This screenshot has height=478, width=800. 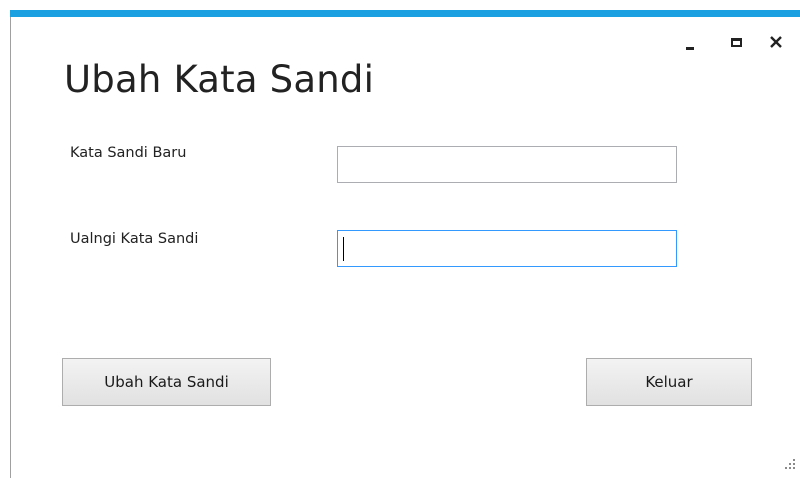 I want to click on resize-grip-icon, so click(x=790, y=464).